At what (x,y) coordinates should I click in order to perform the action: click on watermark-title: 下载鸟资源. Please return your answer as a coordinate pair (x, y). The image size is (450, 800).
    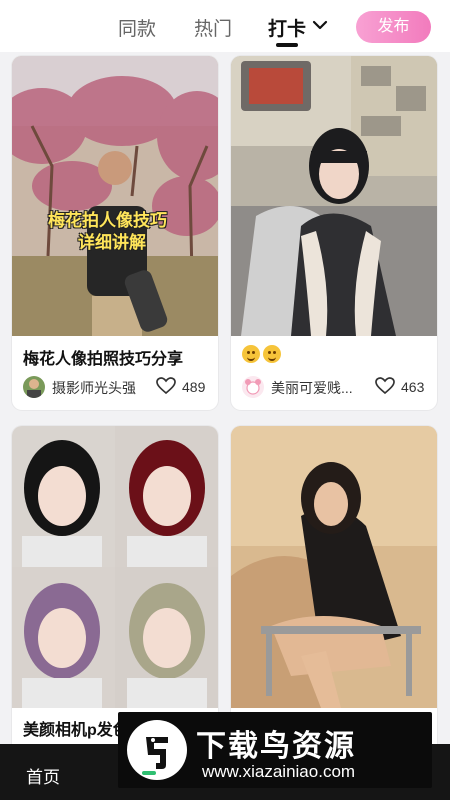
    Looking at the image, I should click on (276, 746).